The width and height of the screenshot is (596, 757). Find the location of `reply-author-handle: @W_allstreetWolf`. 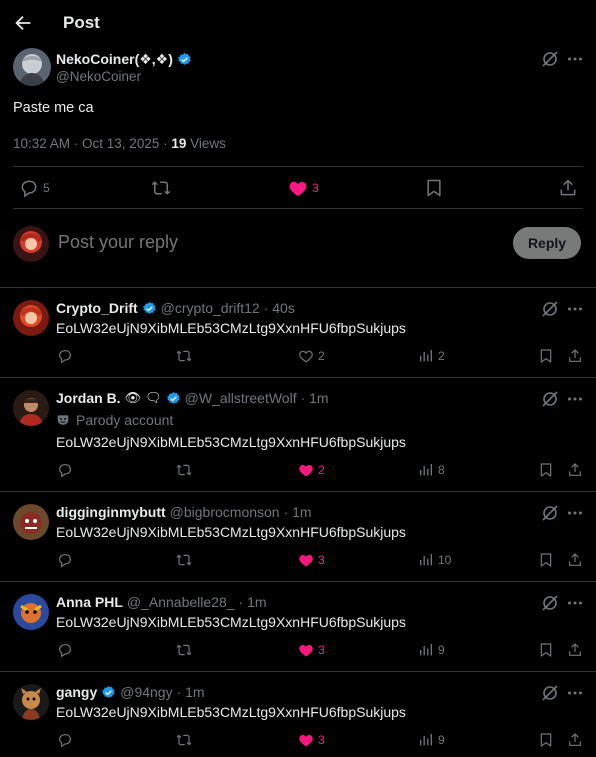

reply-author-handle: @W_allstreetWolf is located at coordinates (241, 398).